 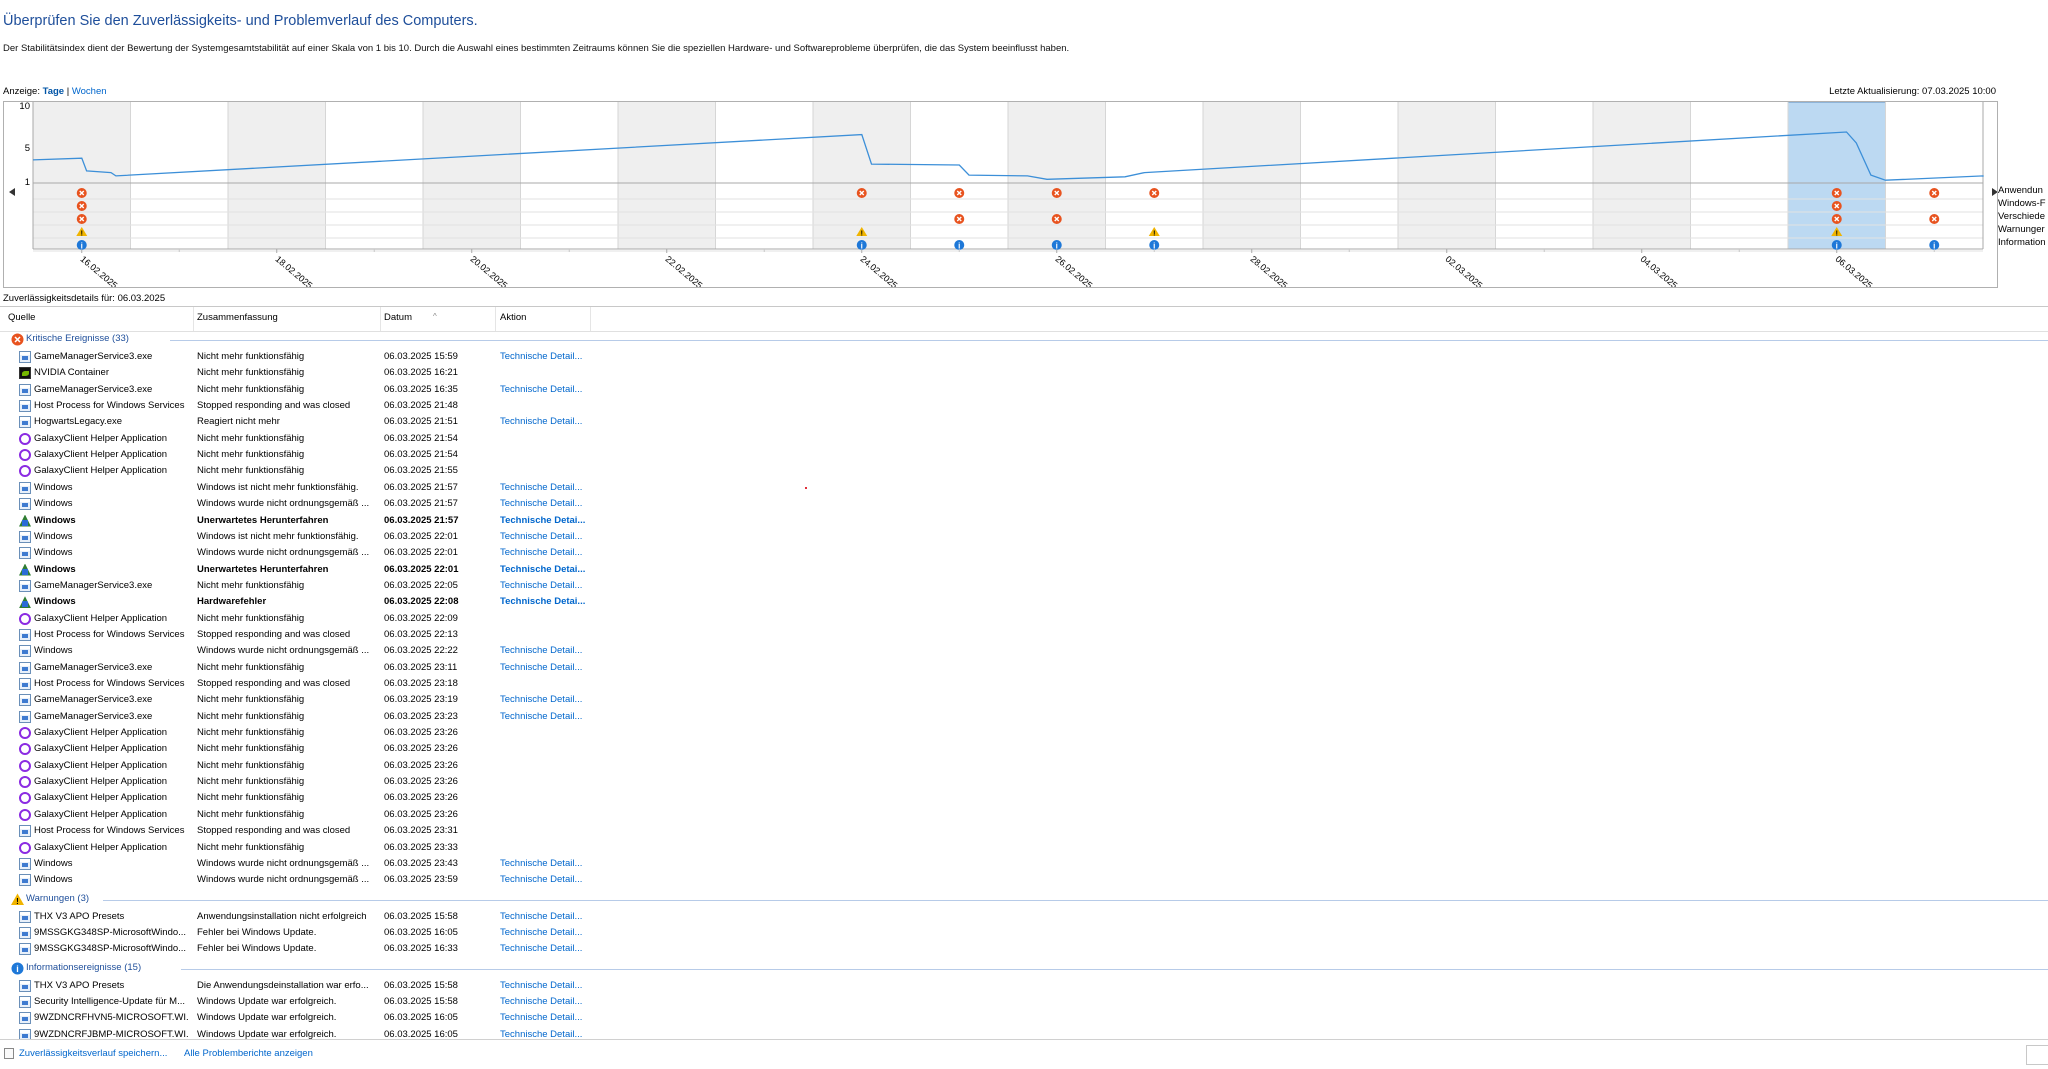 I want to click on column-header-date: Datum, so click(x=398, y=317).